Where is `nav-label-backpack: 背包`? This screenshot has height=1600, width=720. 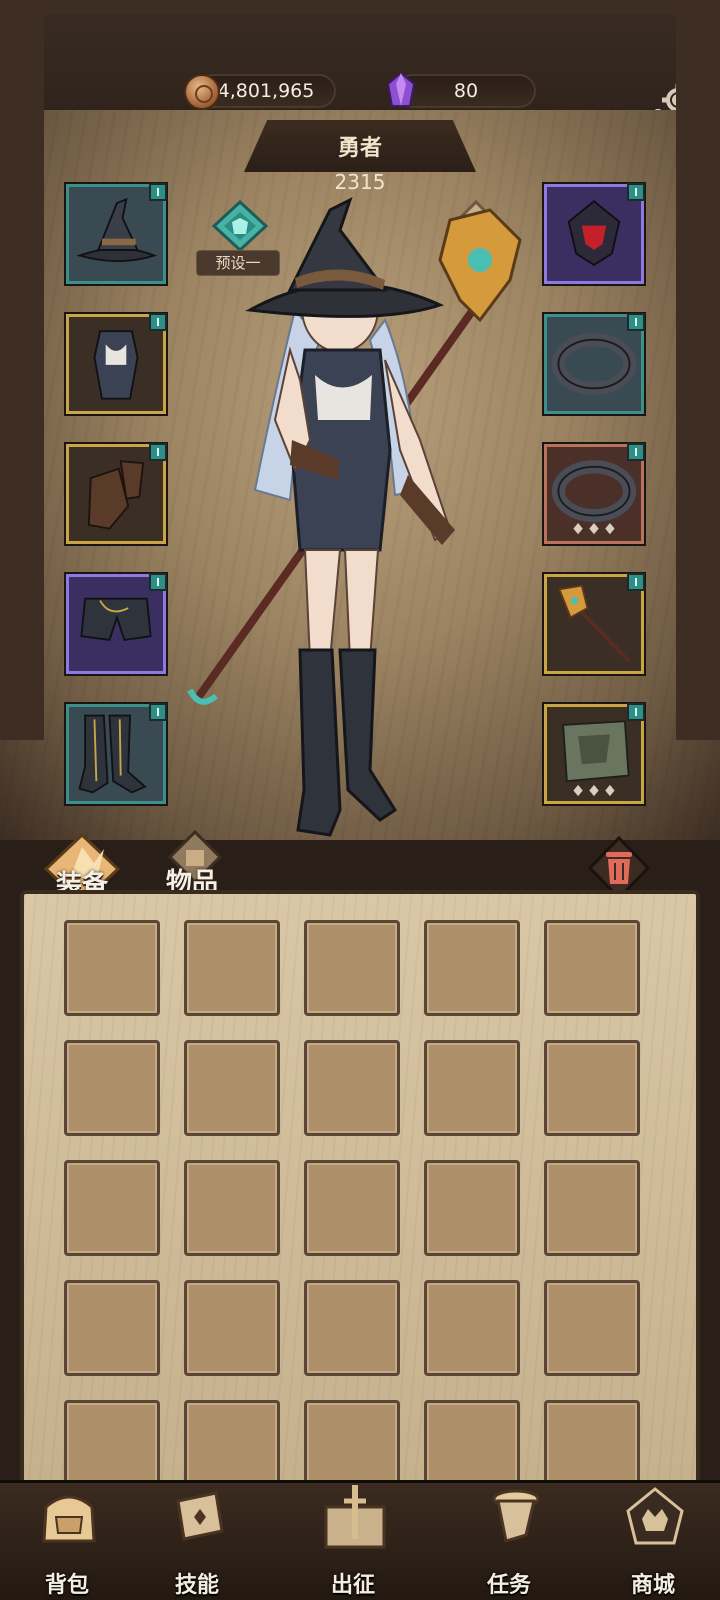 nav-label-backpack: 背包 is located at coordinates (66, 1585).